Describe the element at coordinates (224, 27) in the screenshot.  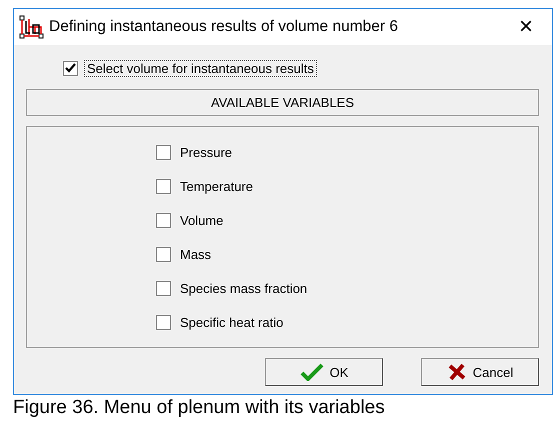
I see `window-title: Defining instantaneous results of volume number 6` at that location.